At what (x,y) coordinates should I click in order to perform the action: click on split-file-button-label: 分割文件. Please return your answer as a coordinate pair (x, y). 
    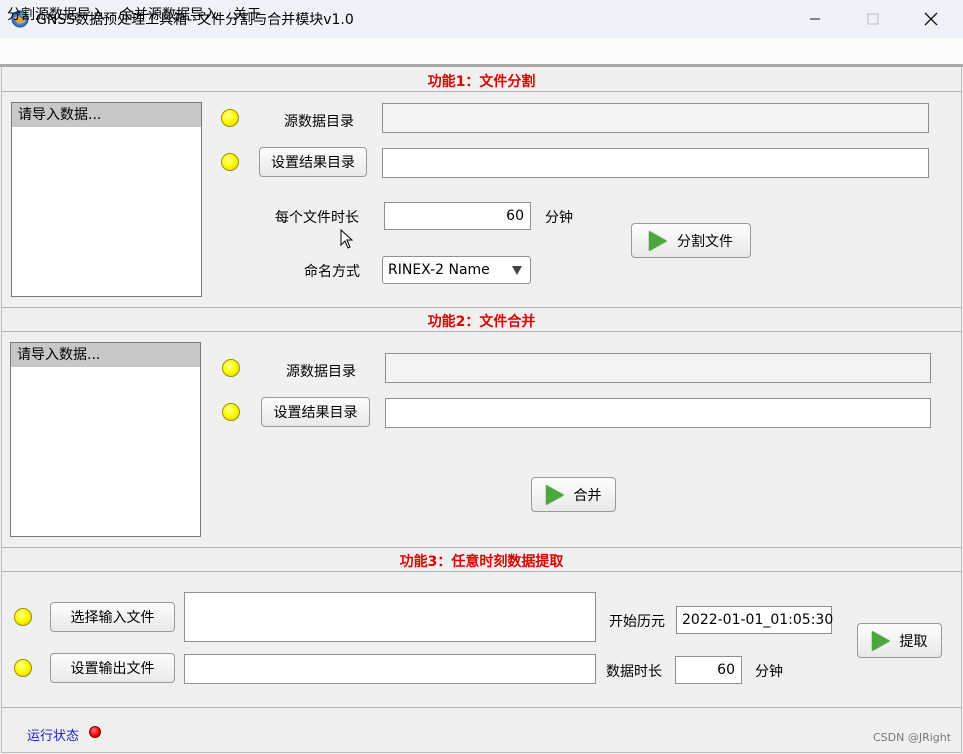
    Looking at the image, I should click on (705, 241).